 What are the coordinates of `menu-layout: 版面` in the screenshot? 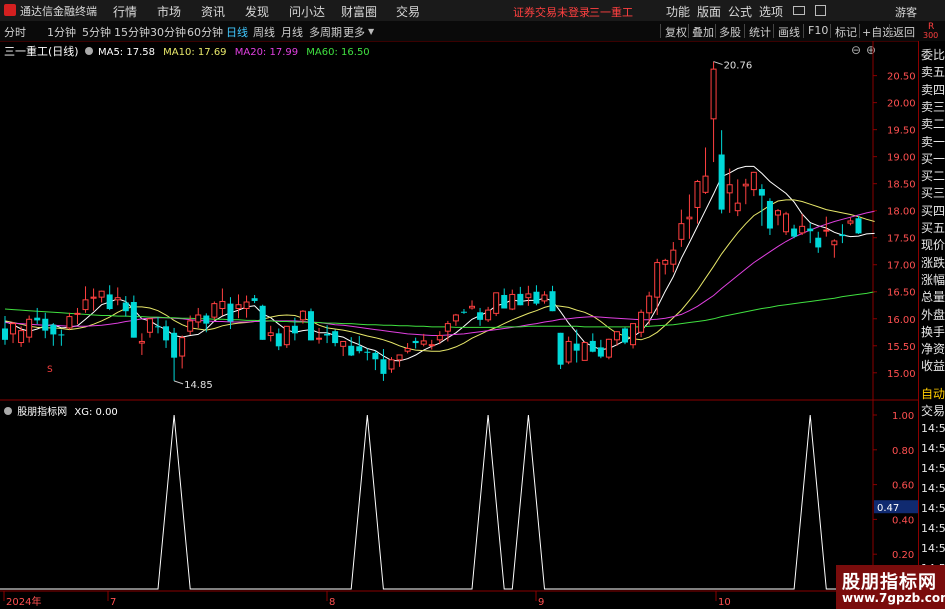 It's located at (709, 11).